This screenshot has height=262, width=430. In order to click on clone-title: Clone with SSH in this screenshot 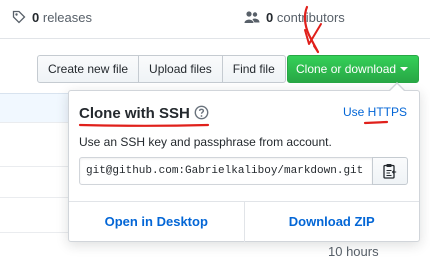, I will do `click(144, 113)`.